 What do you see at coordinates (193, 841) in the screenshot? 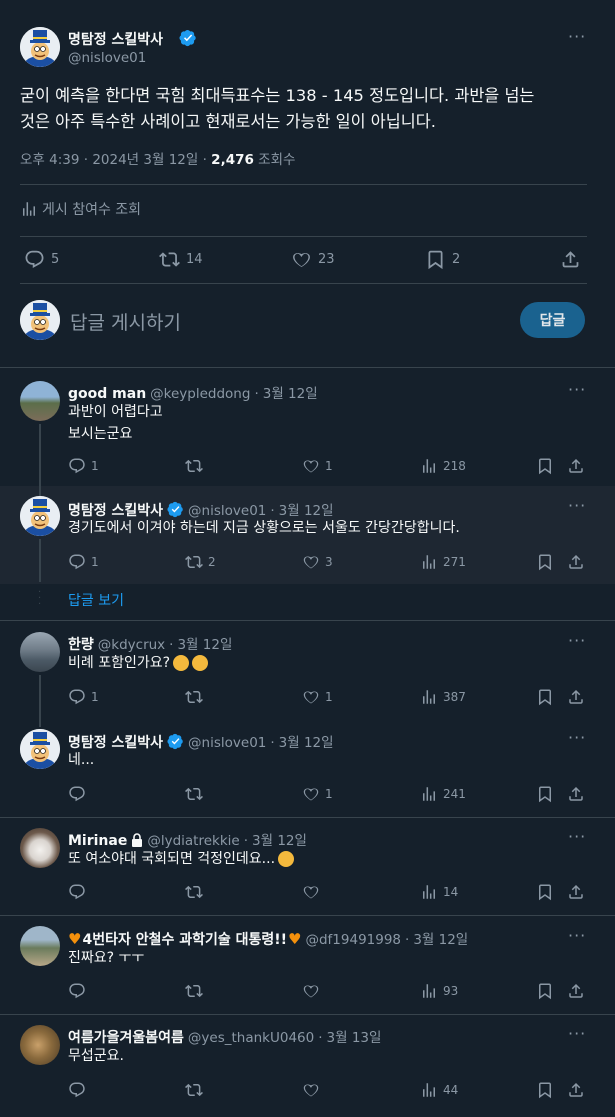
I see `reply-author-handle: @lydiatrekkie` at bounding box center [193, 841].